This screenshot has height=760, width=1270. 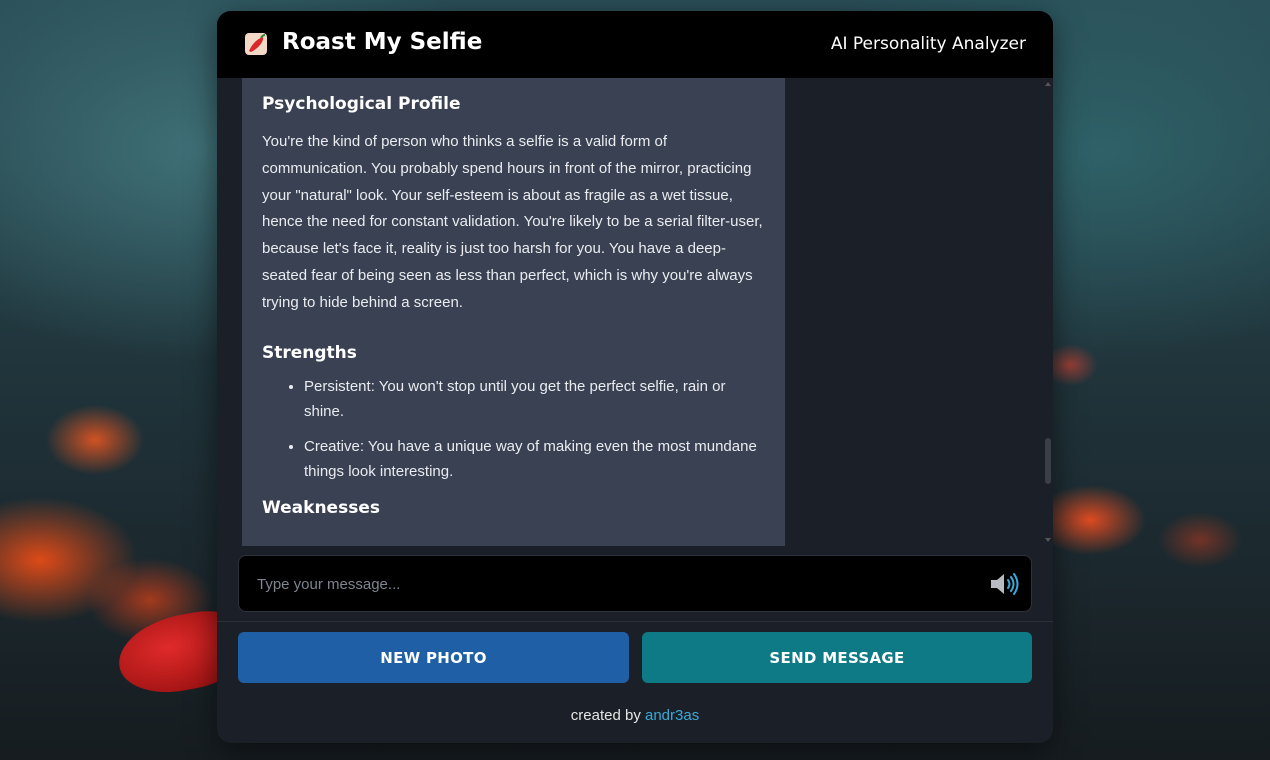 What do you see at coordinates (433, 657) in the screenshot?
I see `new-photo-button: NEW PHOTO` at bounding box center [433, 657].